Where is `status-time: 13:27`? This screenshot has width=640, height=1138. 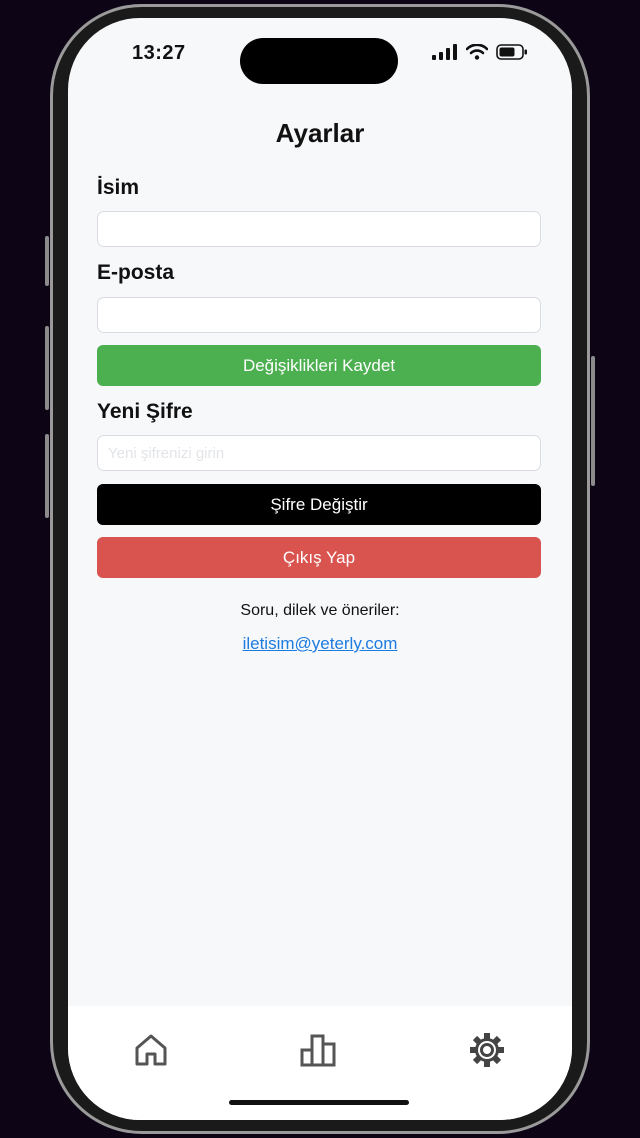 status-time: 13:27 is located at coordinates (159, 53).